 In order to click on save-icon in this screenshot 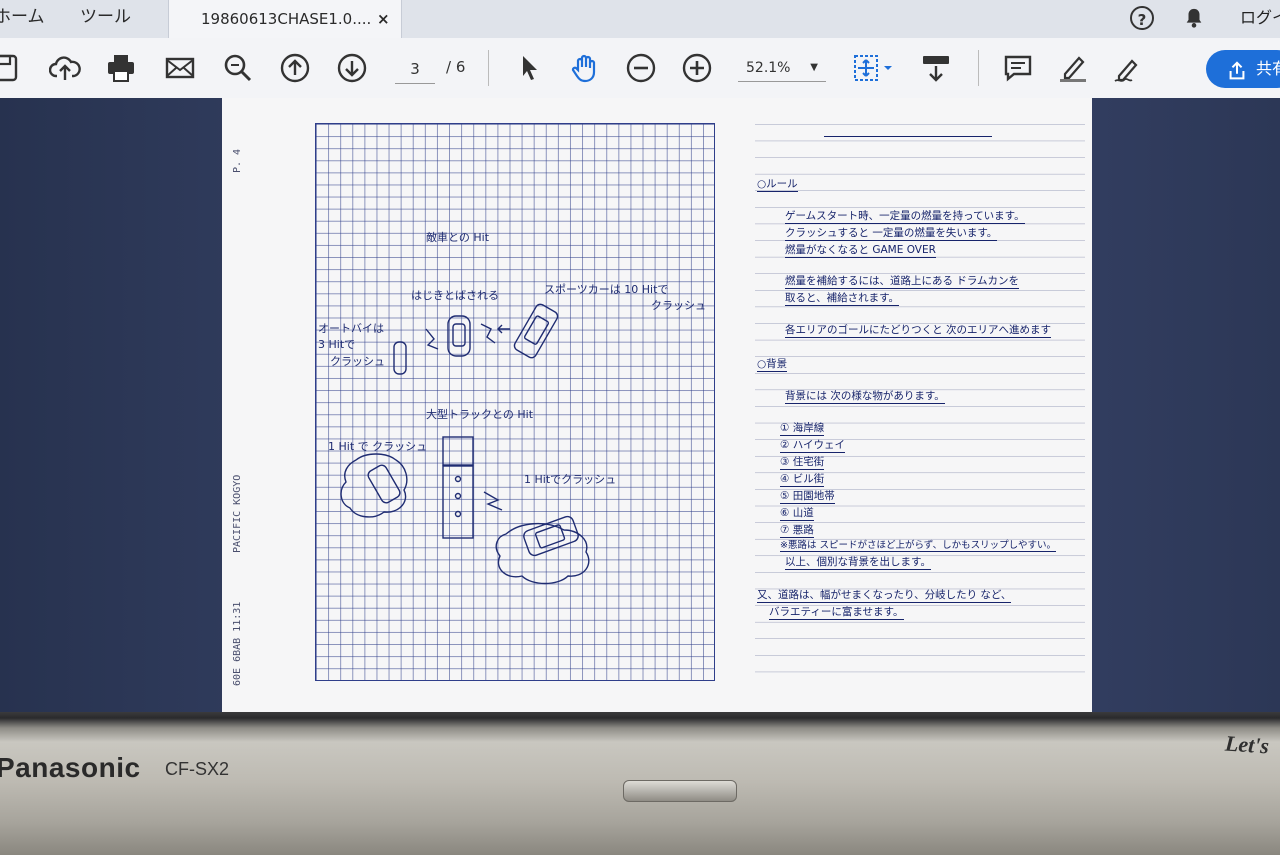, I will do `click(10, 68)`.